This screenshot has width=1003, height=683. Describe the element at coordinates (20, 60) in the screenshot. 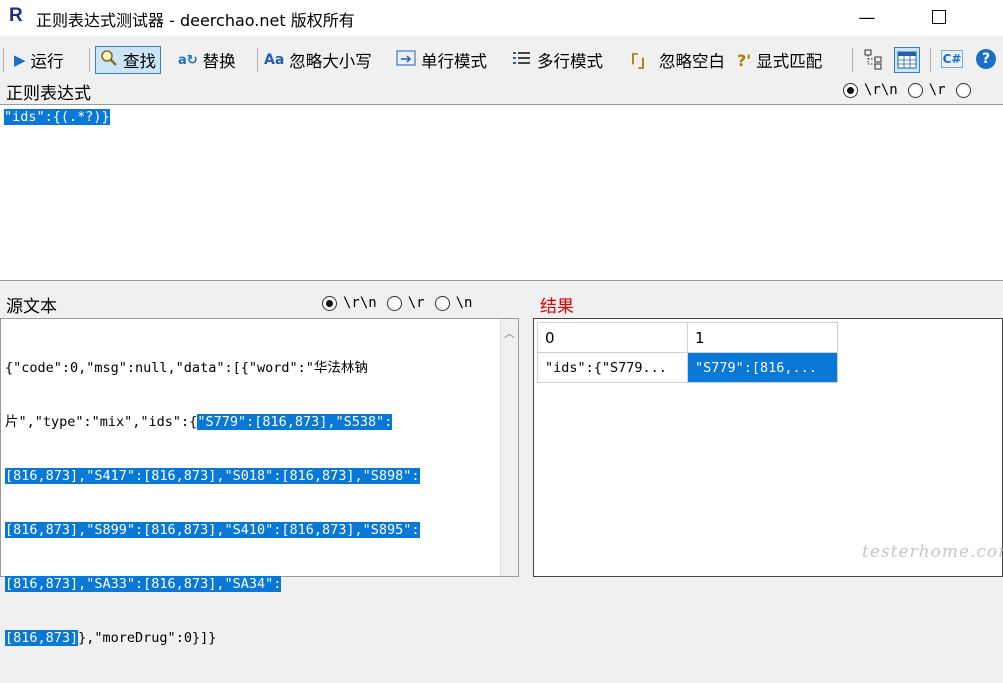

I see `play-icon: ▶` at that location.